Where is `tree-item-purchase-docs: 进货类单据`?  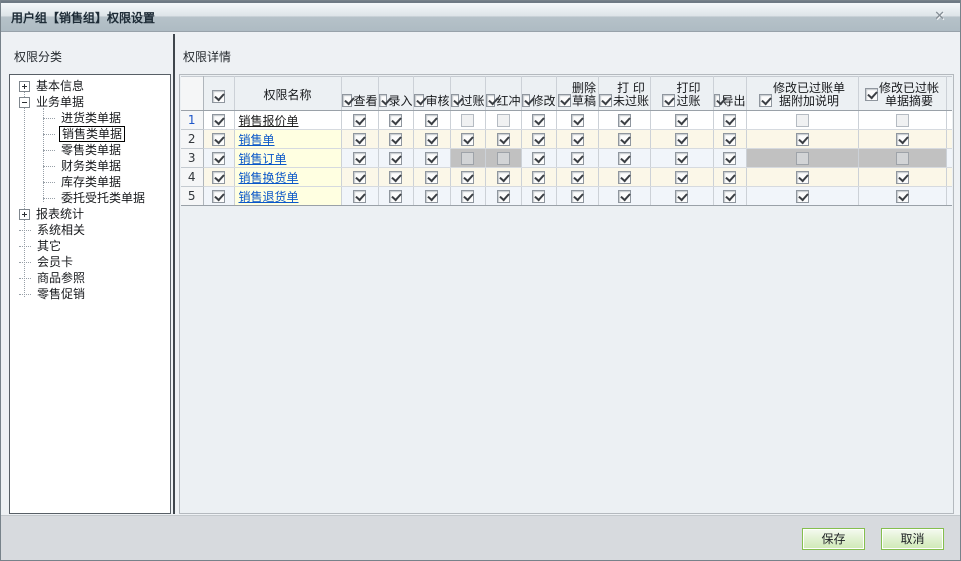
tree-item-purchase-docs: 进货类单据 is located at coordinates (90, 118).